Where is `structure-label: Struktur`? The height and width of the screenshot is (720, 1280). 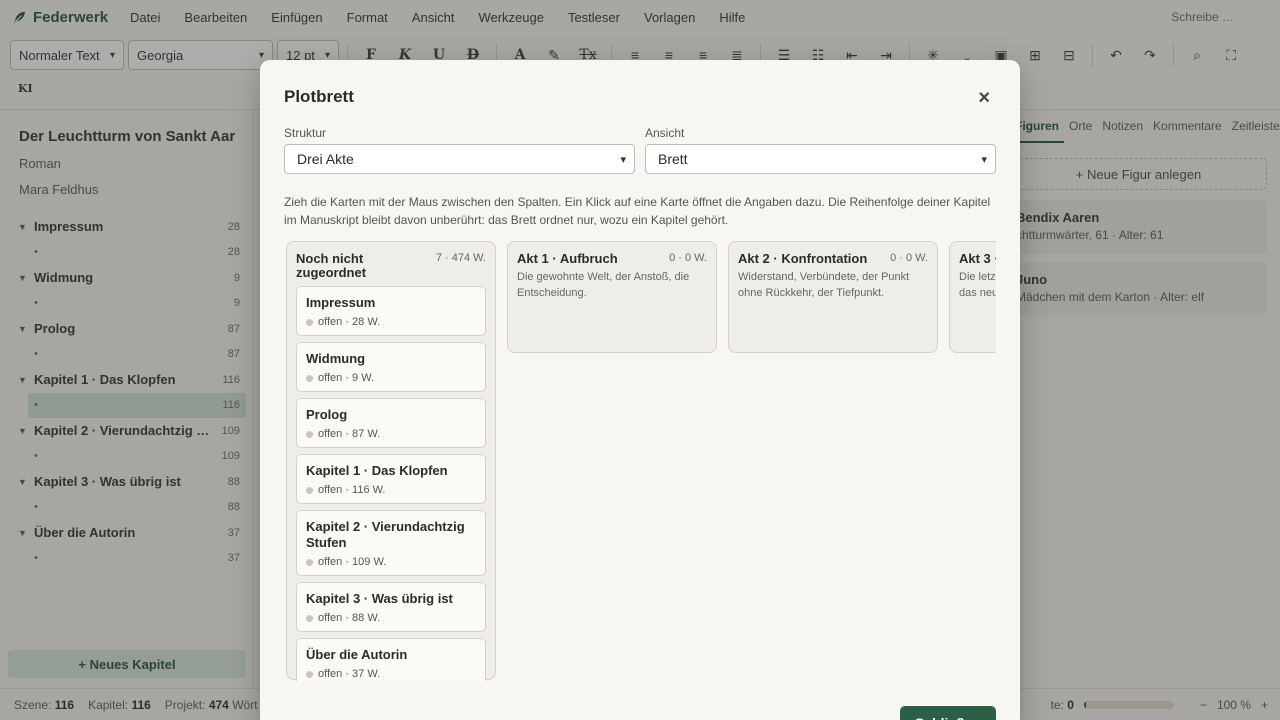 structure-label: Struktur is located at coordinates (305, 133).